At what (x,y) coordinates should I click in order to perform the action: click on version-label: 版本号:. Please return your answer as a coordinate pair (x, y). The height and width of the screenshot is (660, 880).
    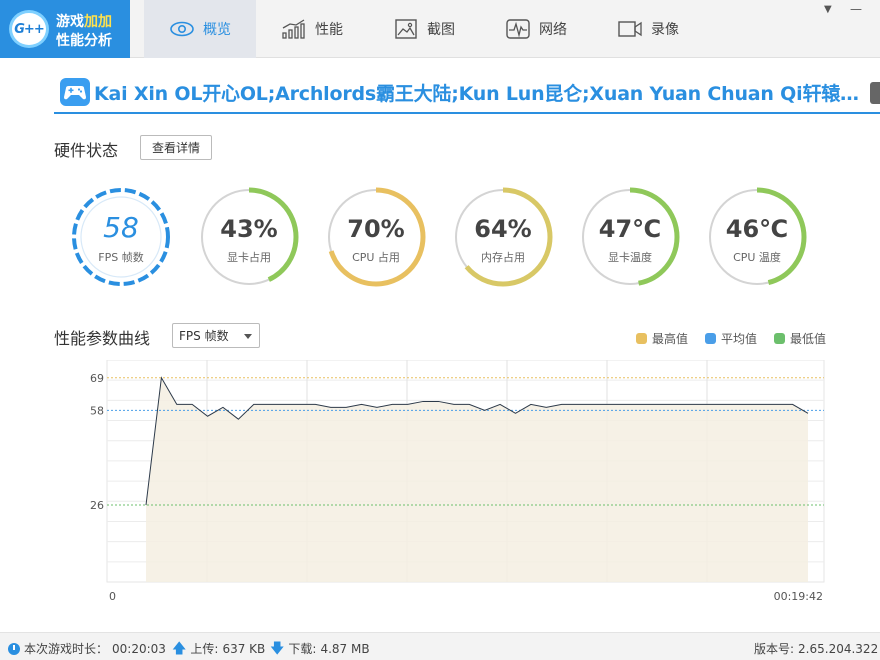
    Looking at the image, I should click on (774, 649).